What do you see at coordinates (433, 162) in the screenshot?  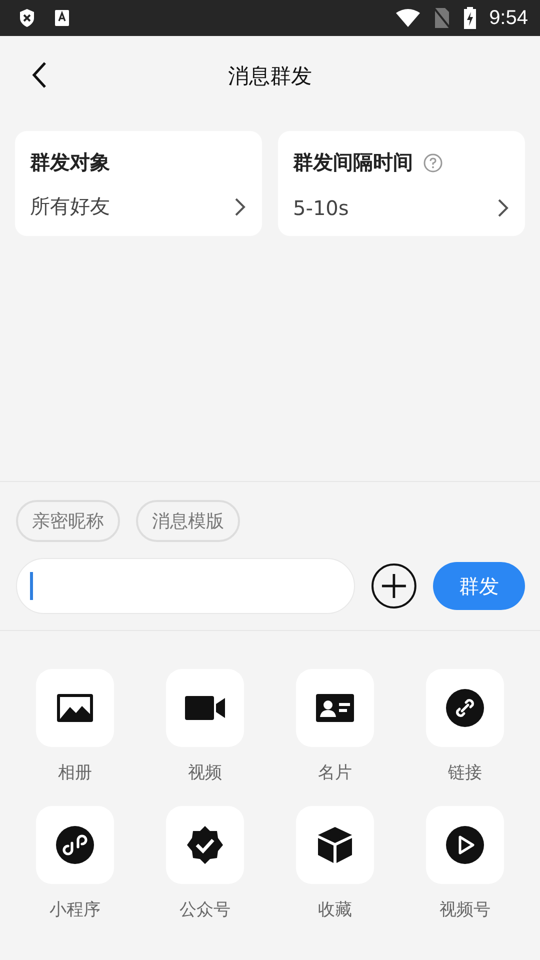 I see `help-icon` at bounding box center [433, 162].